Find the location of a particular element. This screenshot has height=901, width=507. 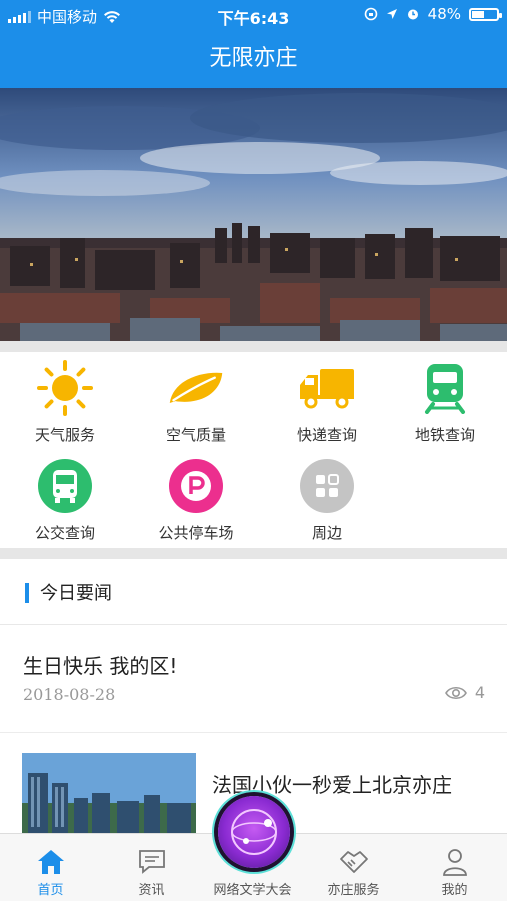

service-label: 公共停车场 is located at coordinates (196, 533).